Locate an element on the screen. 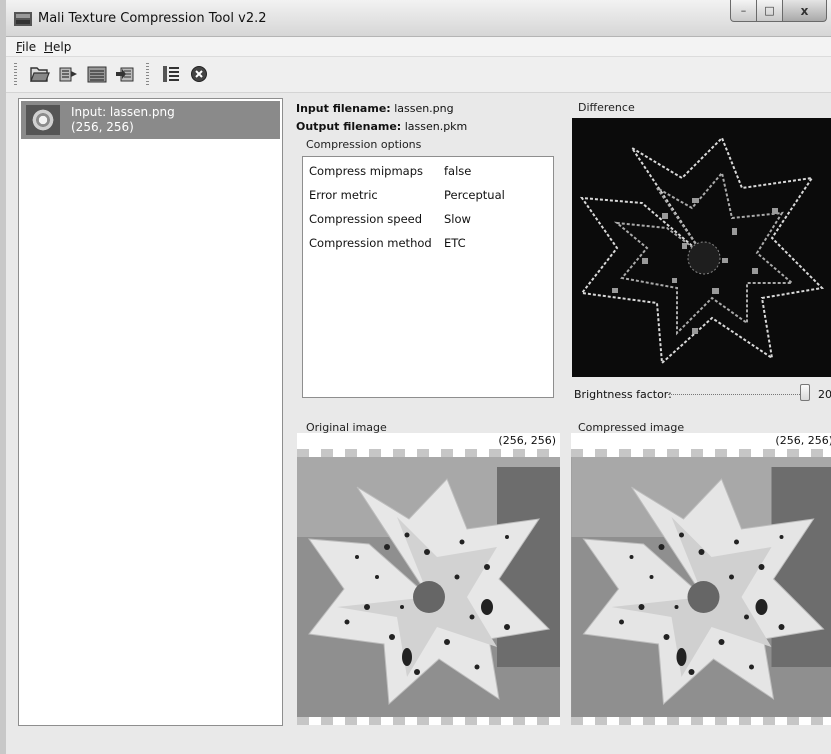 The image size is (831, 754). option-value-method: ETC is located at coordinates (455, 243).